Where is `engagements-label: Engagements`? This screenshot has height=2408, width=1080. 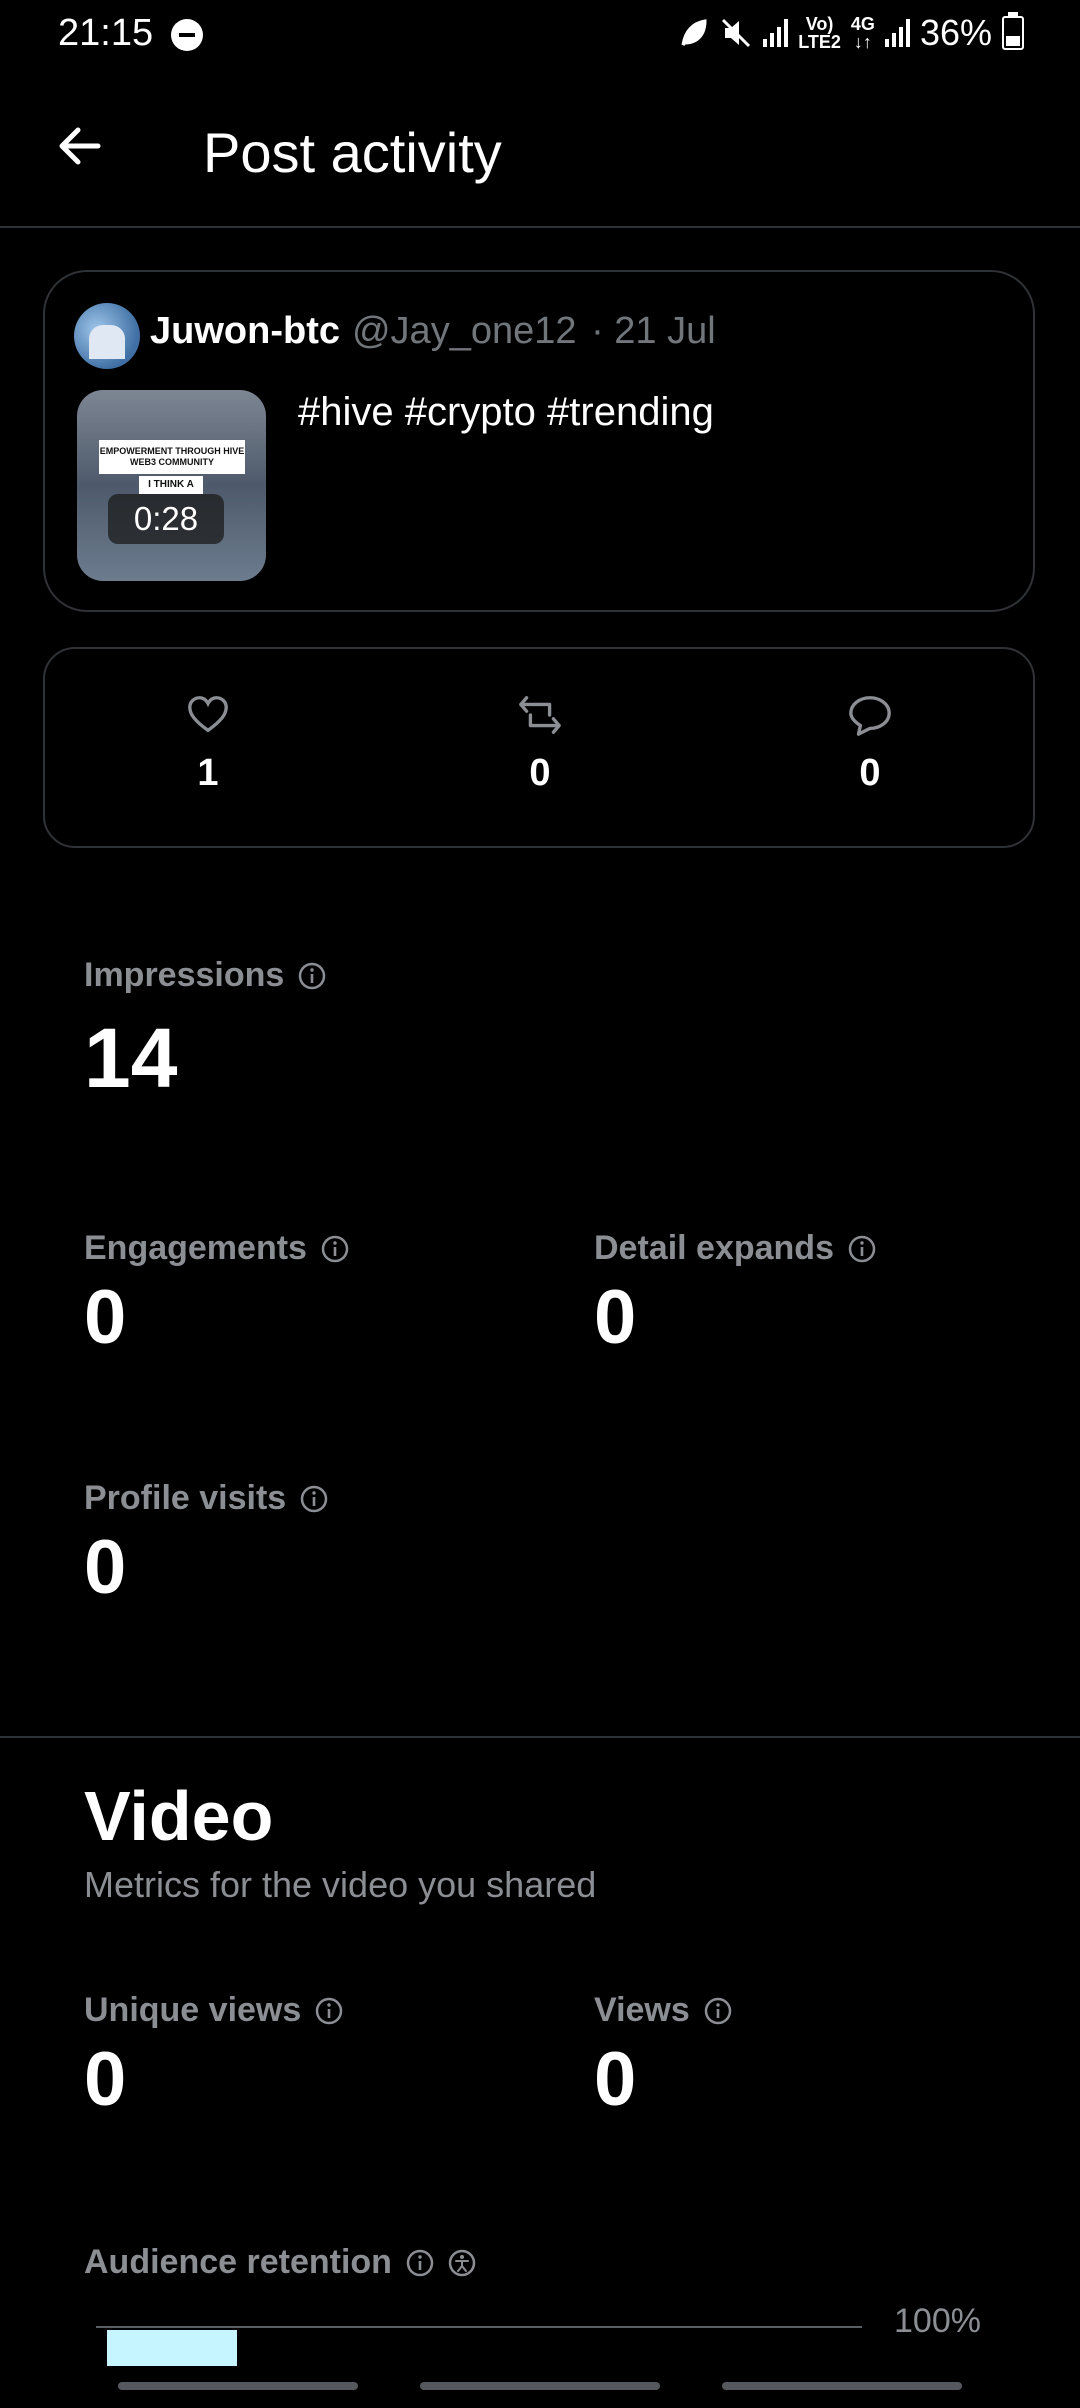
engagements-label: Engagements is located at coordinates (216, 1248).